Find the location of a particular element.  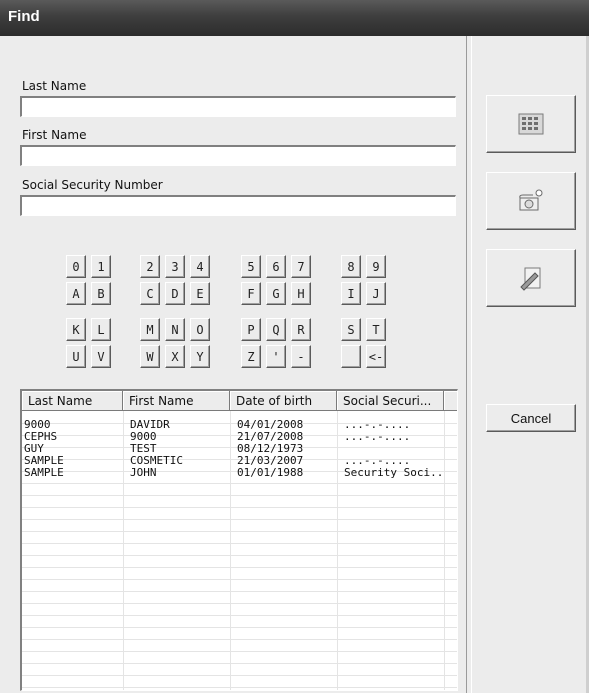

key-button: C is located at coordinates (150, 293).